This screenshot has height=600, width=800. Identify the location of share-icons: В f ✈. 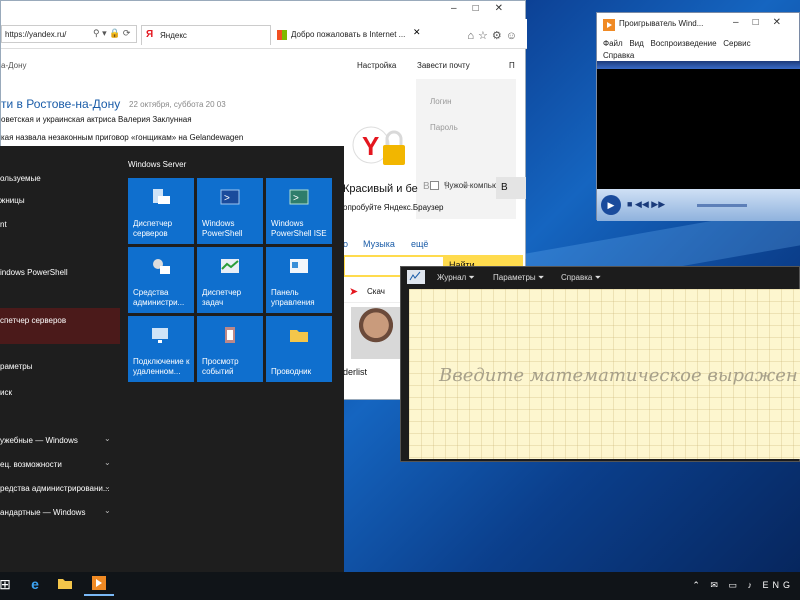
(449, 186).